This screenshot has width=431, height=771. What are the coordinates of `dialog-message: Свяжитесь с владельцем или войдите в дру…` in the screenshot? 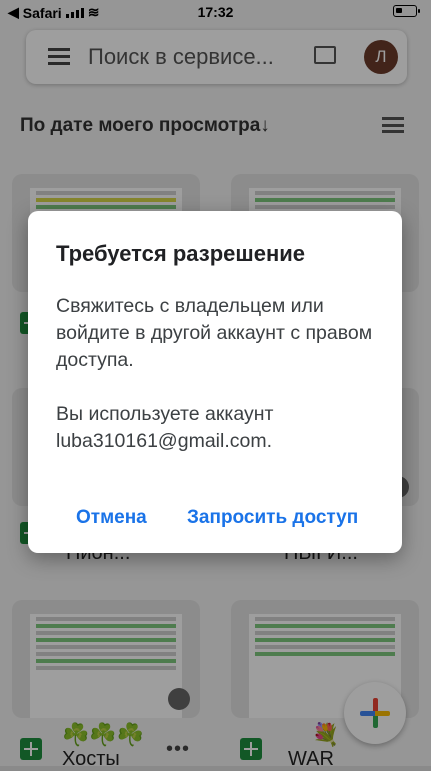 It's located at (214, 333).